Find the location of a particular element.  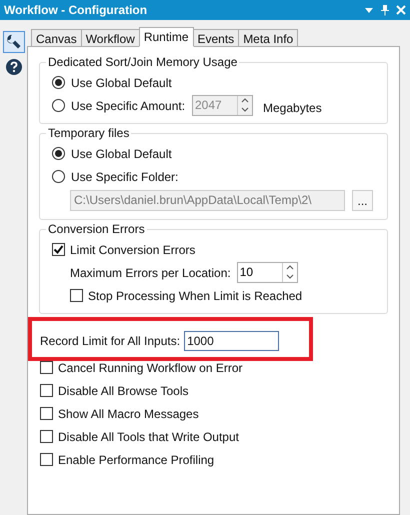

max-errors-label: Maximum Errors per Location: is located at coordinates (150, 273).